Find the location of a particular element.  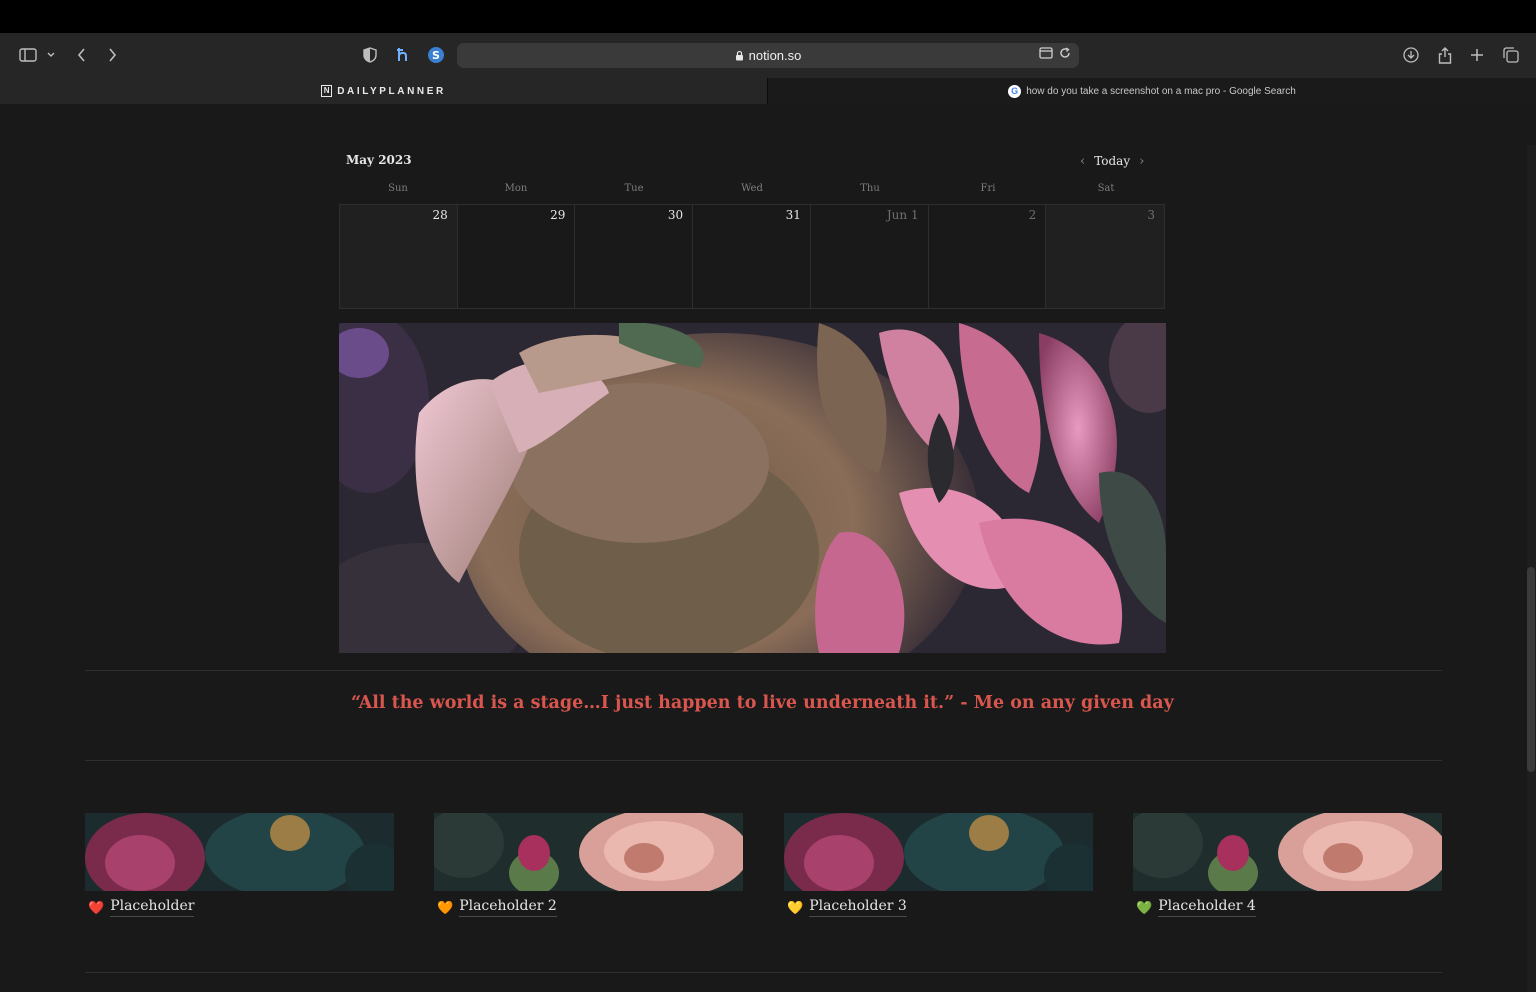

day-number: 3 is located at coordinates (1151, 215).